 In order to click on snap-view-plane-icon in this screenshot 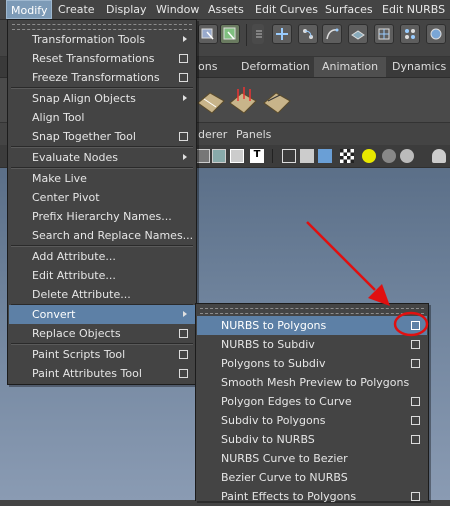, I will do `click(358, 34)`.